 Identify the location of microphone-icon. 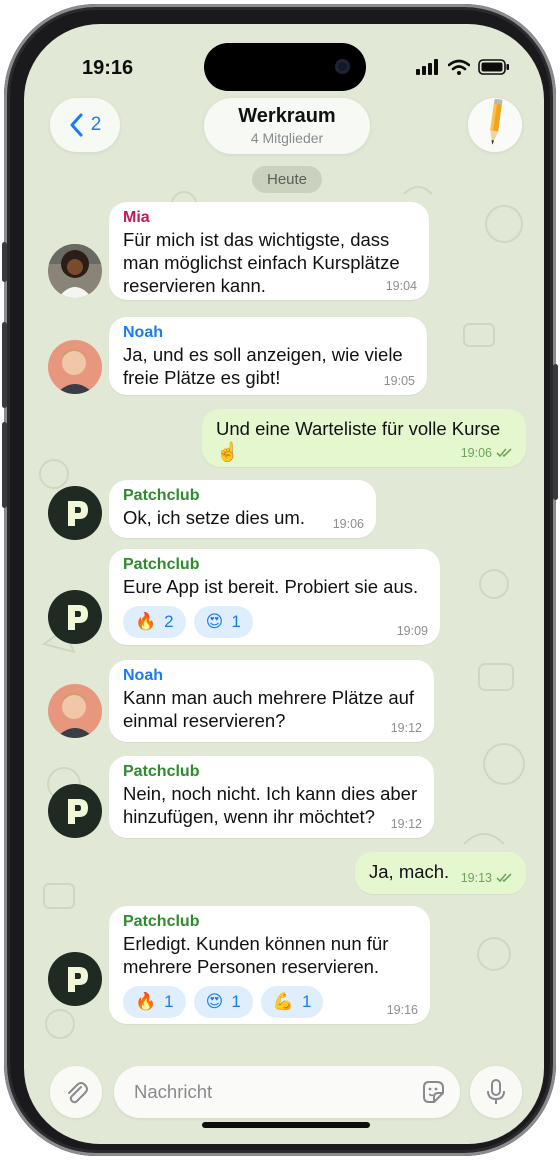
(496, 1091).